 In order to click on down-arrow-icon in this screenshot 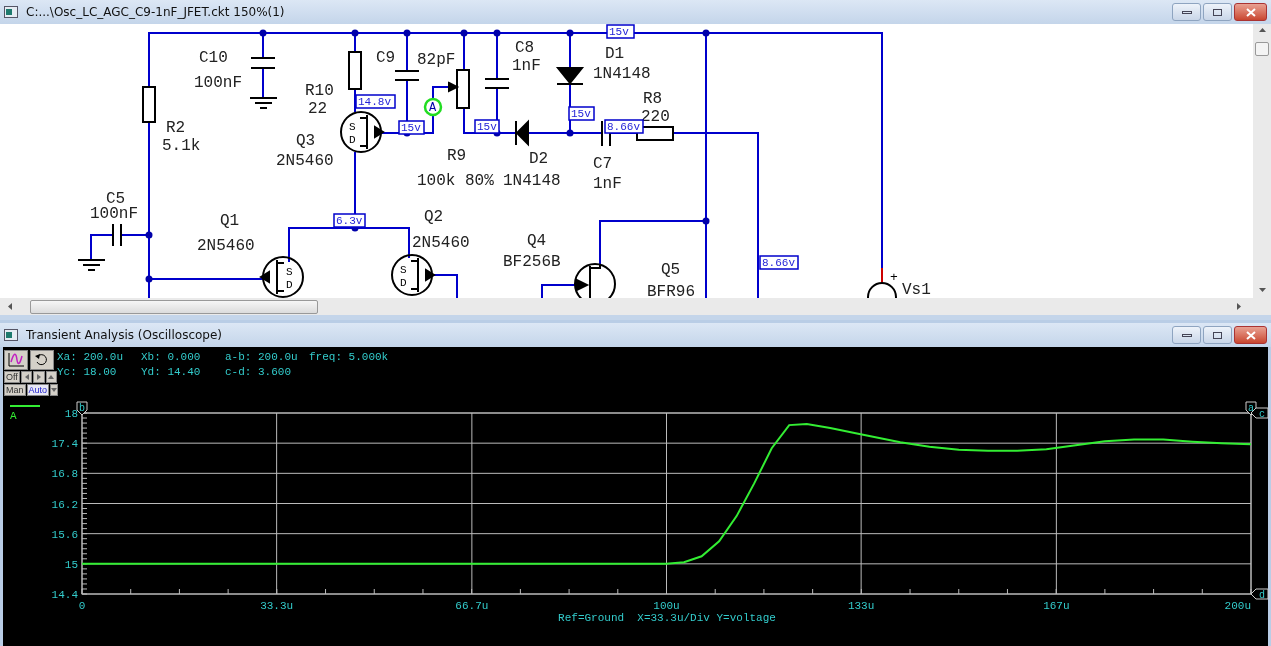, I will do `click(54, 390)`.